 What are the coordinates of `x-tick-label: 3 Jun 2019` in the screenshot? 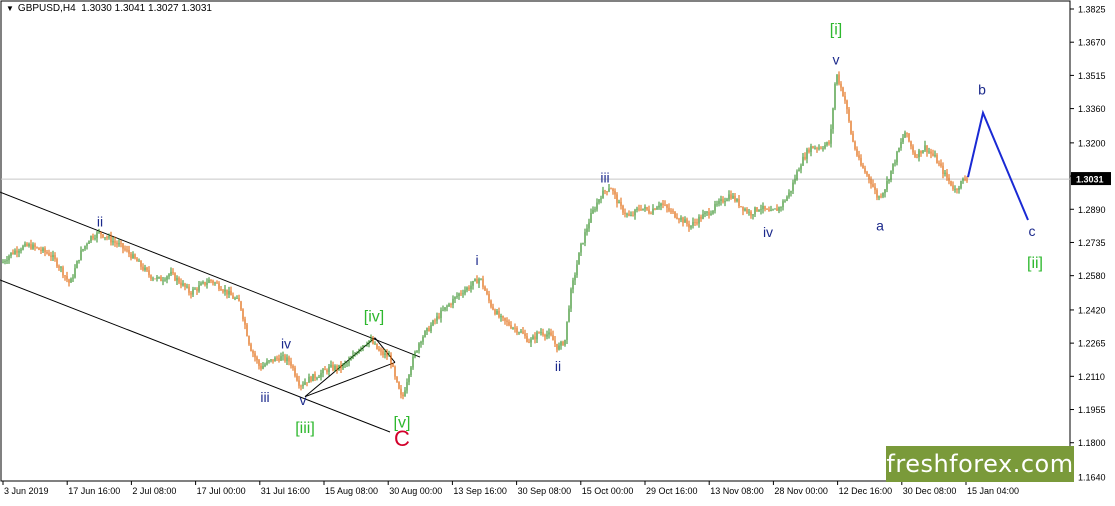 It's located at (26, 491).